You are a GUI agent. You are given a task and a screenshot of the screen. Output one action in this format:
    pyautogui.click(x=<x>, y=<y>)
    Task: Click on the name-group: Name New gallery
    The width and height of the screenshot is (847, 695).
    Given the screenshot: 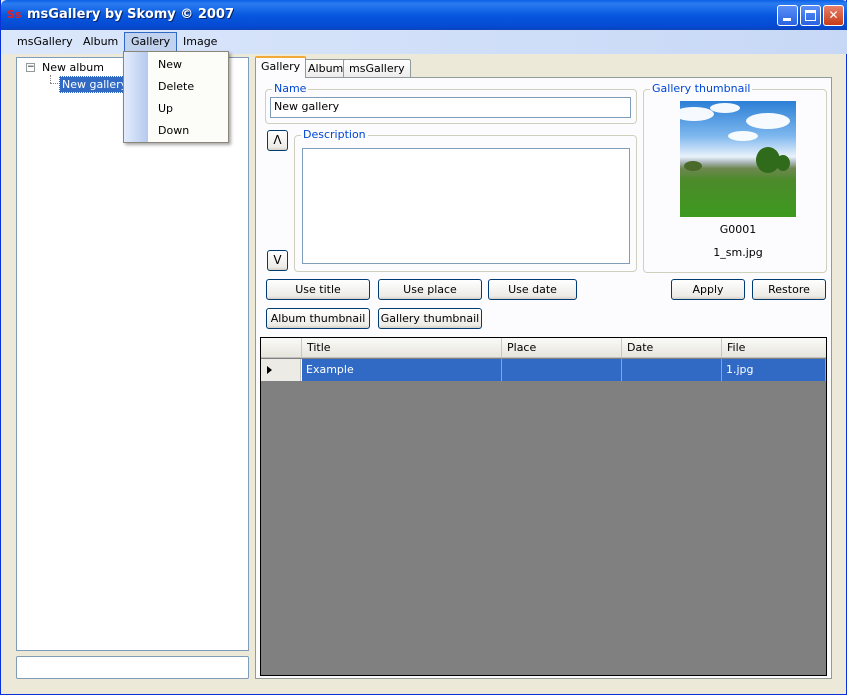 What is the action you would take?
    pyautogui.click(x=451, y=103)
    